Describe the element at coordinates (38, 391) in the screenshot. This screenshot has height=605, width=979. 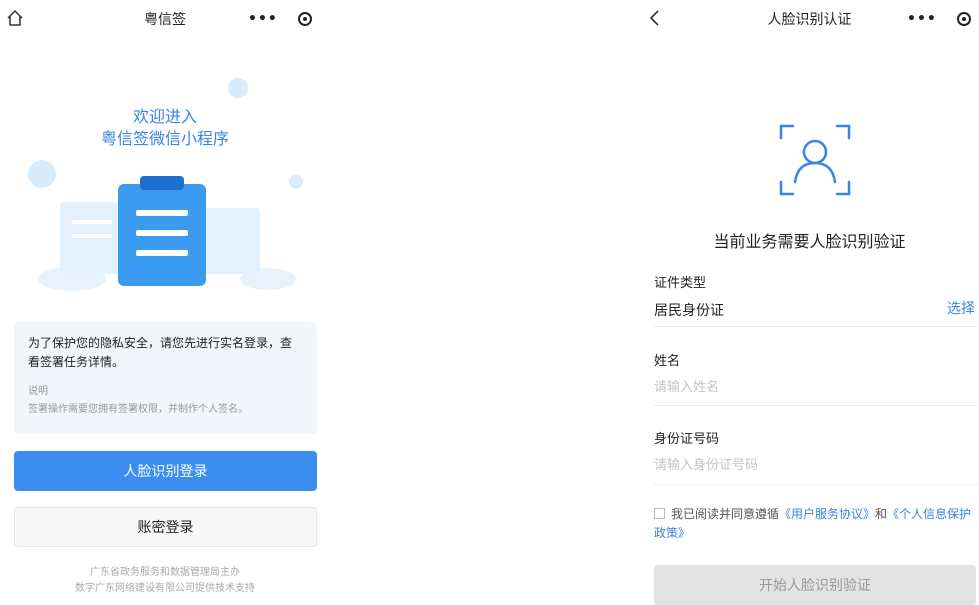
I see `tip-note-title: 说明` at that location.